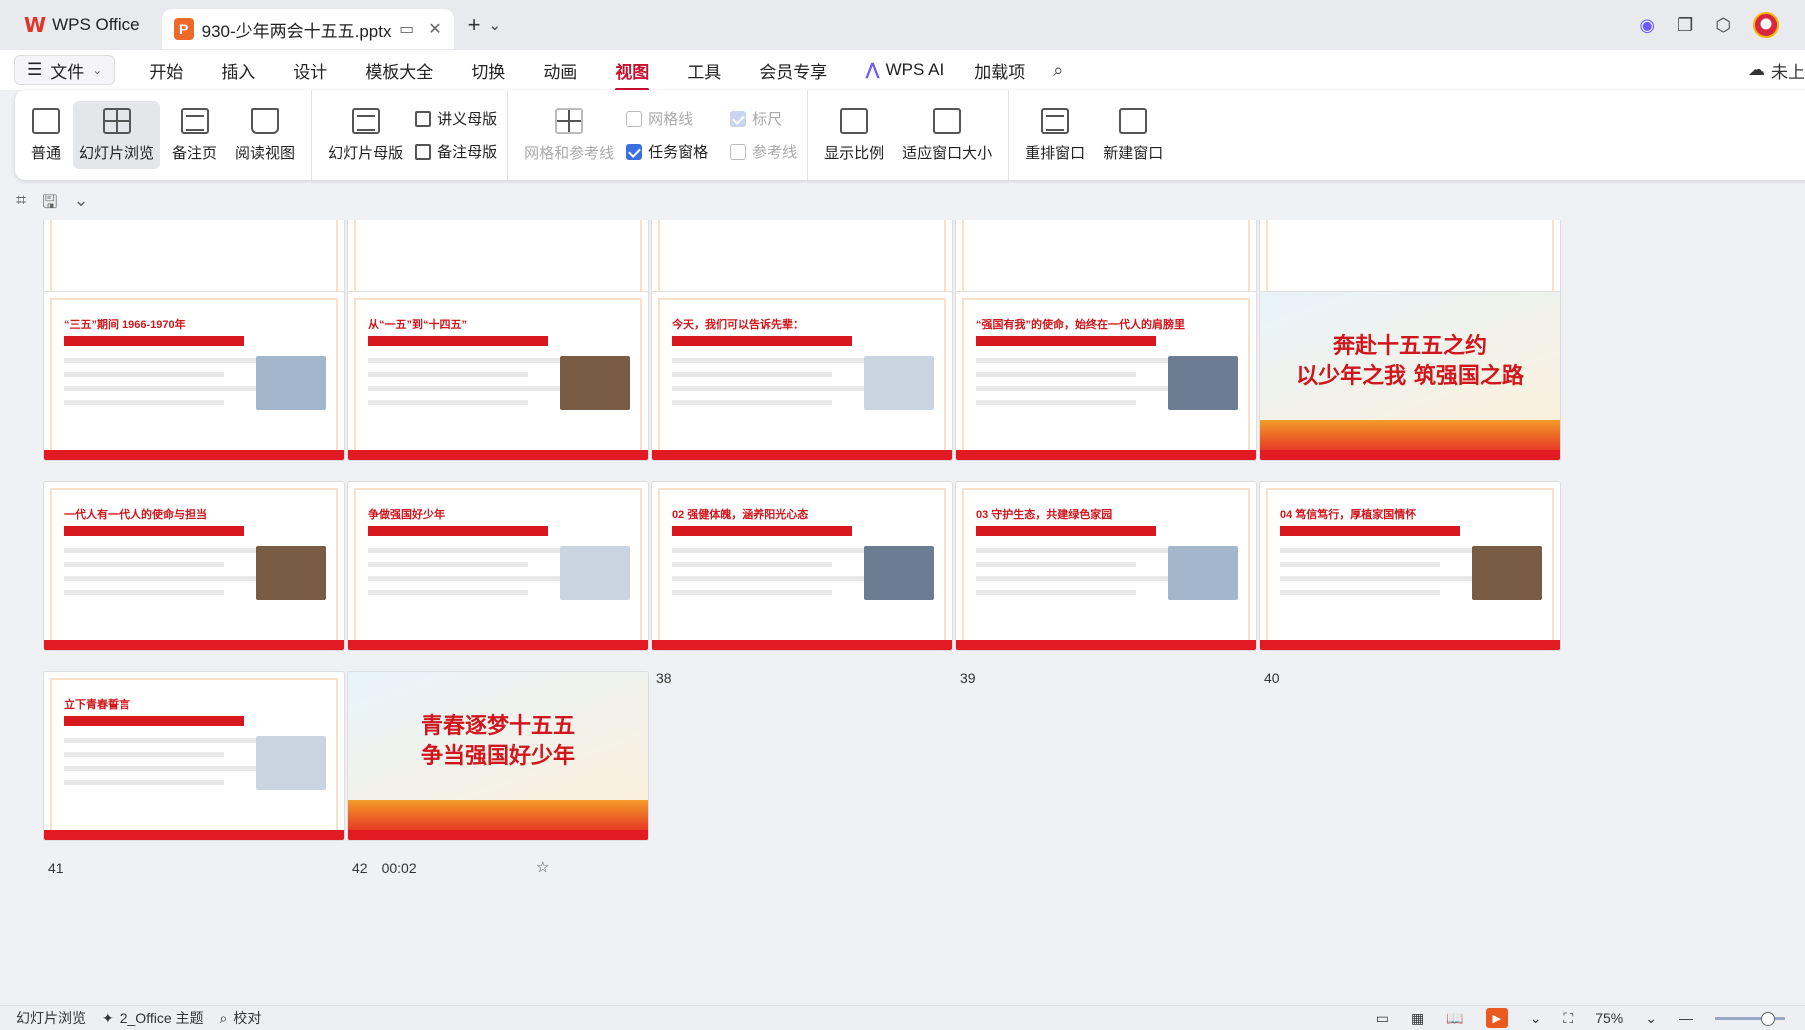 The image size is (1805, 1030). Describe the element at coordinates (1133, 135) in the screenshot. I see `new-window-button: 新建窗口` at that location.